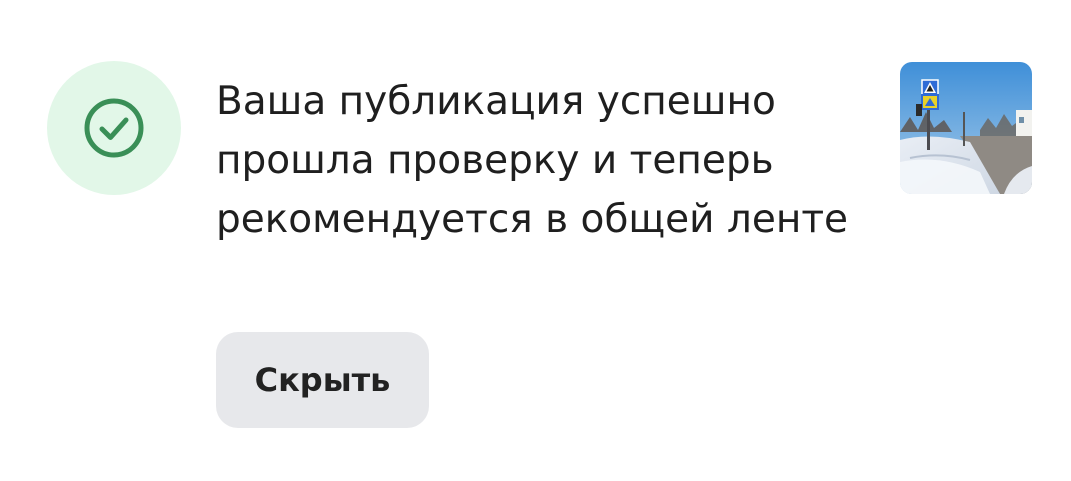 This screenshot has width=1071, height=481. I want to click on success-status-badge, so click(114, 128).